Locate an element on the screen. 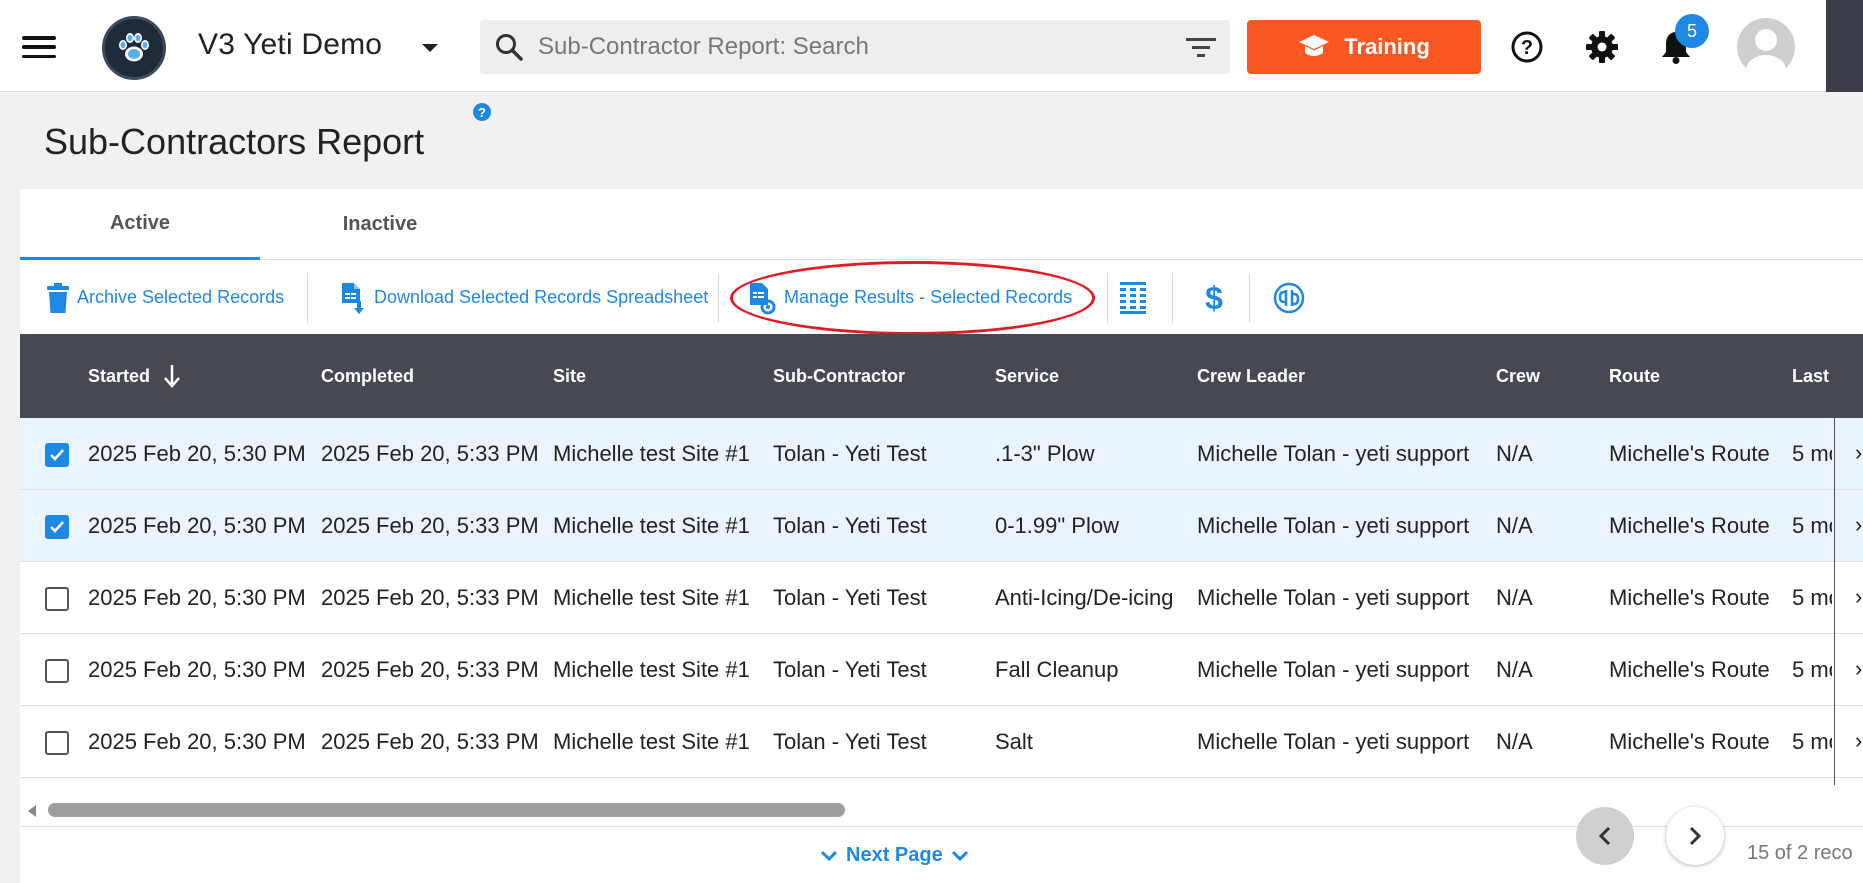  search-bar is located at coordinates (855, 47).